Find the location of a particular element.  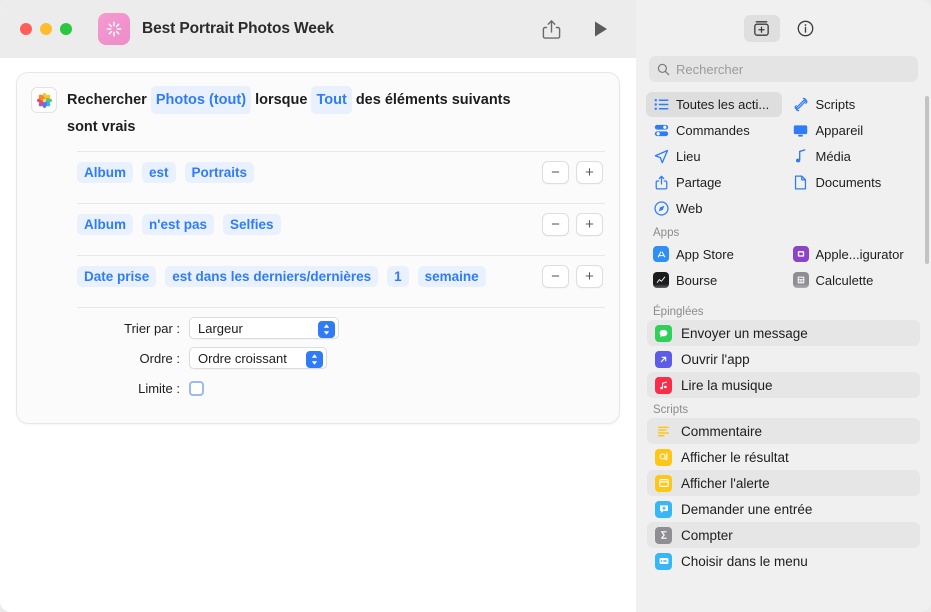

sidebar-item-label: Média is located at coordinates (833, 156).